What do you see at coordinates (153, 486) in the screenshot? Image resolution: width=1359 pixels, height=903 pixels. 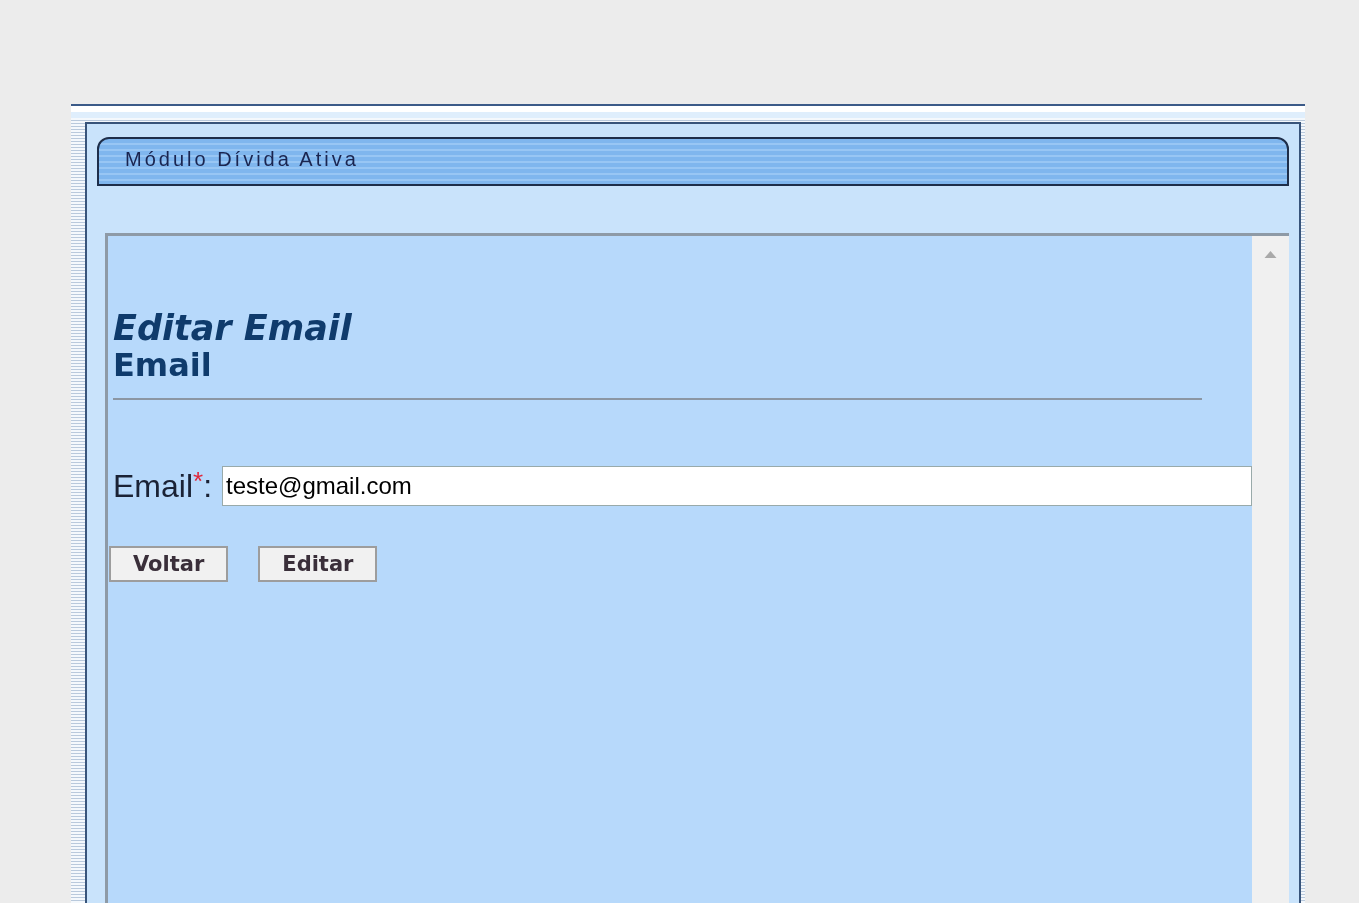 I see `field-label: Email` at bounding box center [153, 486].